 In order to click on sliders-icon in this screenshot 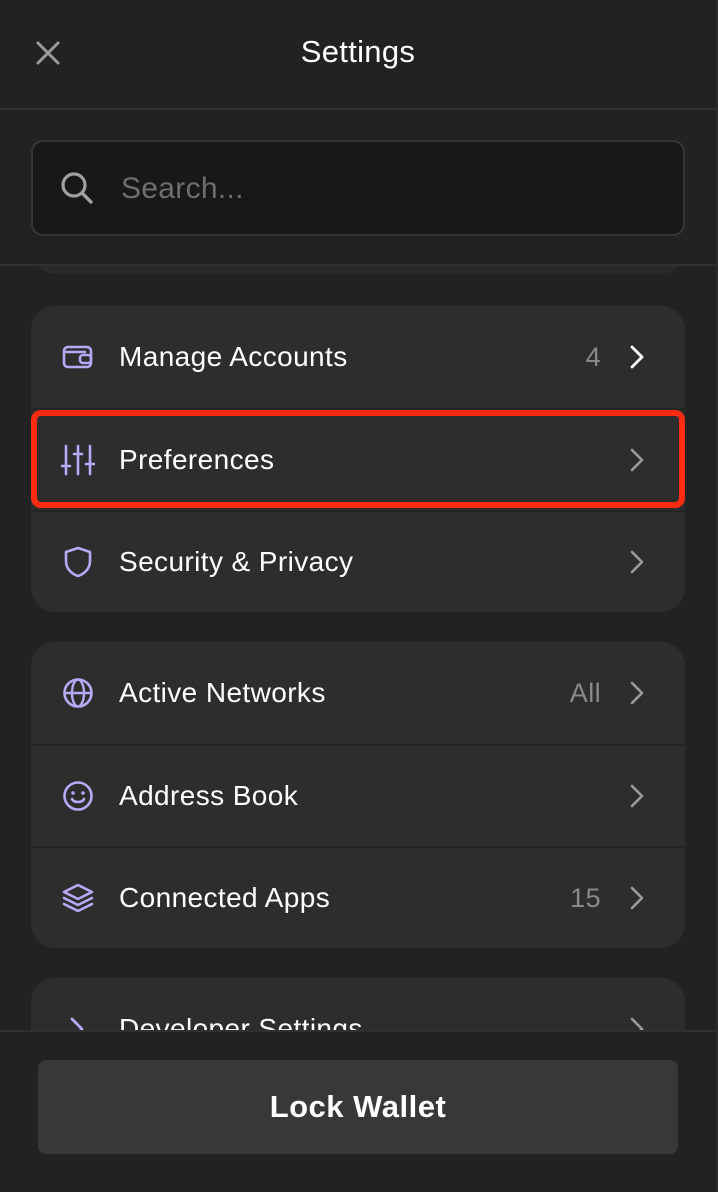, I will do `click(78, 460)`.